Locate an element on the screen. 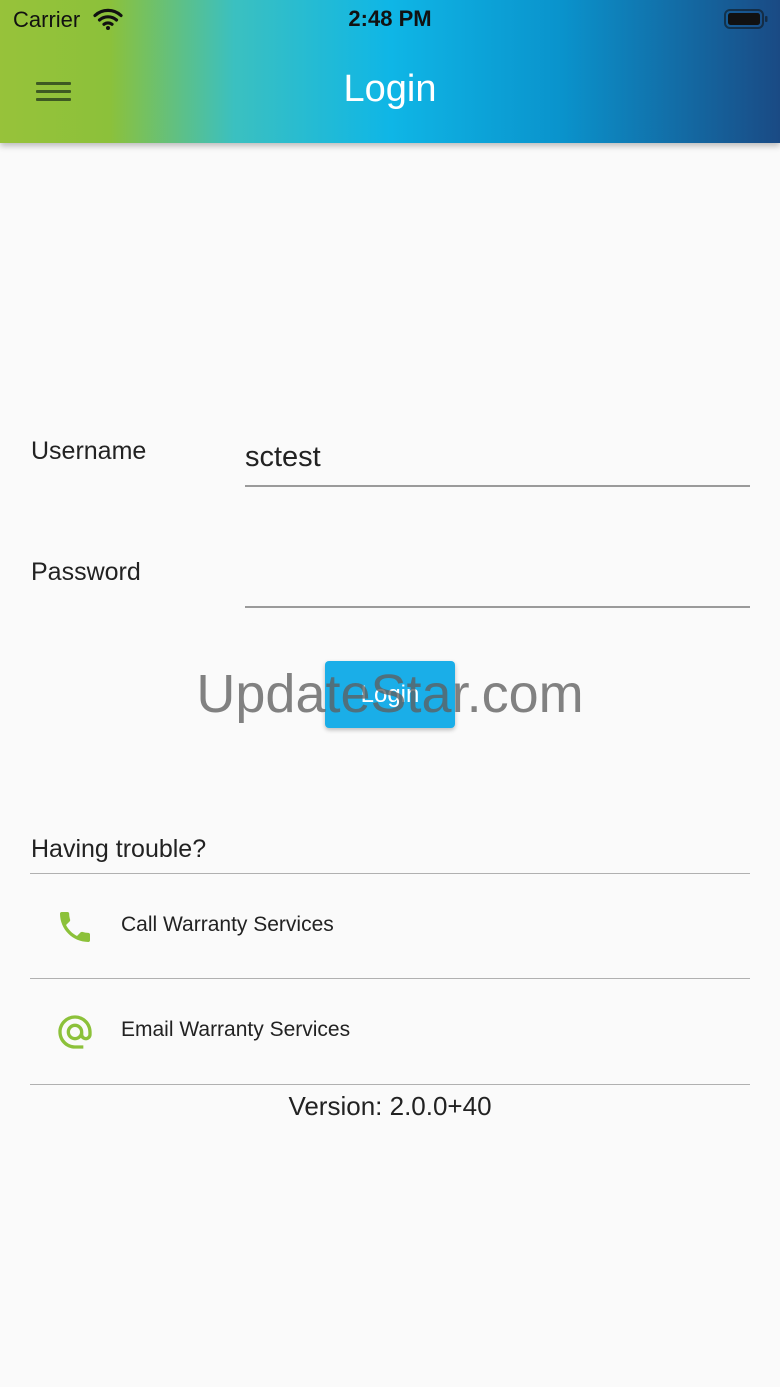  email-warranty-services-label: Email Warranty Services is located at coordinates (236, 1029).